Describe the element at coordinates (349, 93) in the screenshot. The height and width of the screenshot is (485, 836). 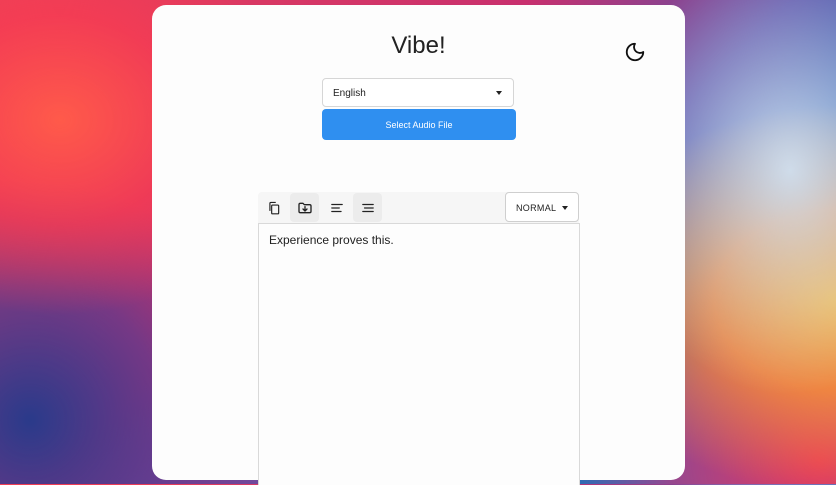
I see `language-select-value: English` at that location.